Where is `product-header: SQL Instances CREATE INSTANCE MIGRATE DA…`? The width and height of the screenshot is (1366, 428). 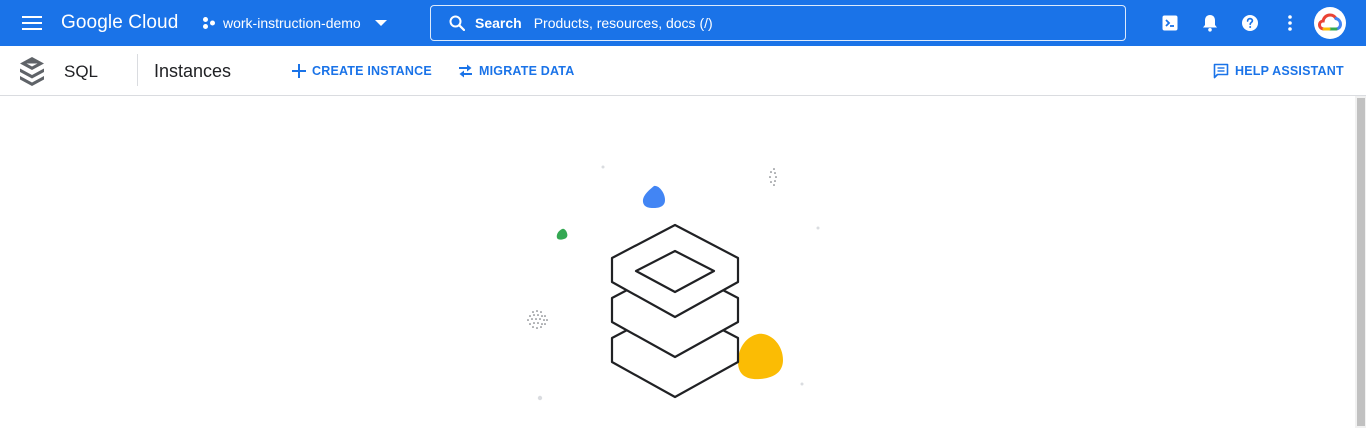
product-header: SQL Instances CREATE INSTANCE MIGRATE DA… is located at coordinates (683, 71).